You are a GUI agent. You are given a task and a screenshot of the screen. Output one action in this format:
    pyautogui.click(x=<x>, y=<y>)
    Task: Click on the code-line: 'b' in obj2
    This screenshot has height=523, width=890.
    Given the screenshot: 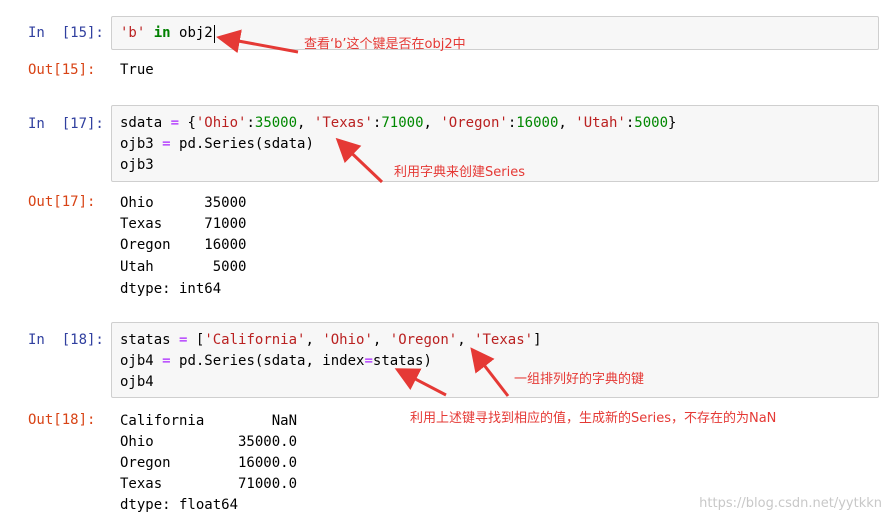 What is the action you would take?
    pyautogui.click(x=166, y=33)
    